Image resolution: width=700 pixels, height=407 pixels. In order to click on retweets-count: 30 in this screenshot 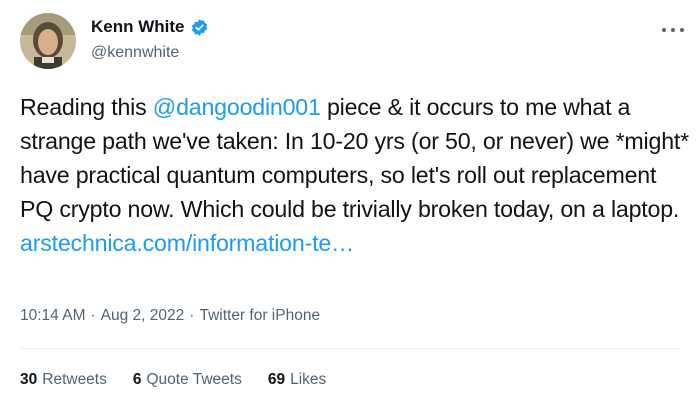, I will do `click(29, 379)`.